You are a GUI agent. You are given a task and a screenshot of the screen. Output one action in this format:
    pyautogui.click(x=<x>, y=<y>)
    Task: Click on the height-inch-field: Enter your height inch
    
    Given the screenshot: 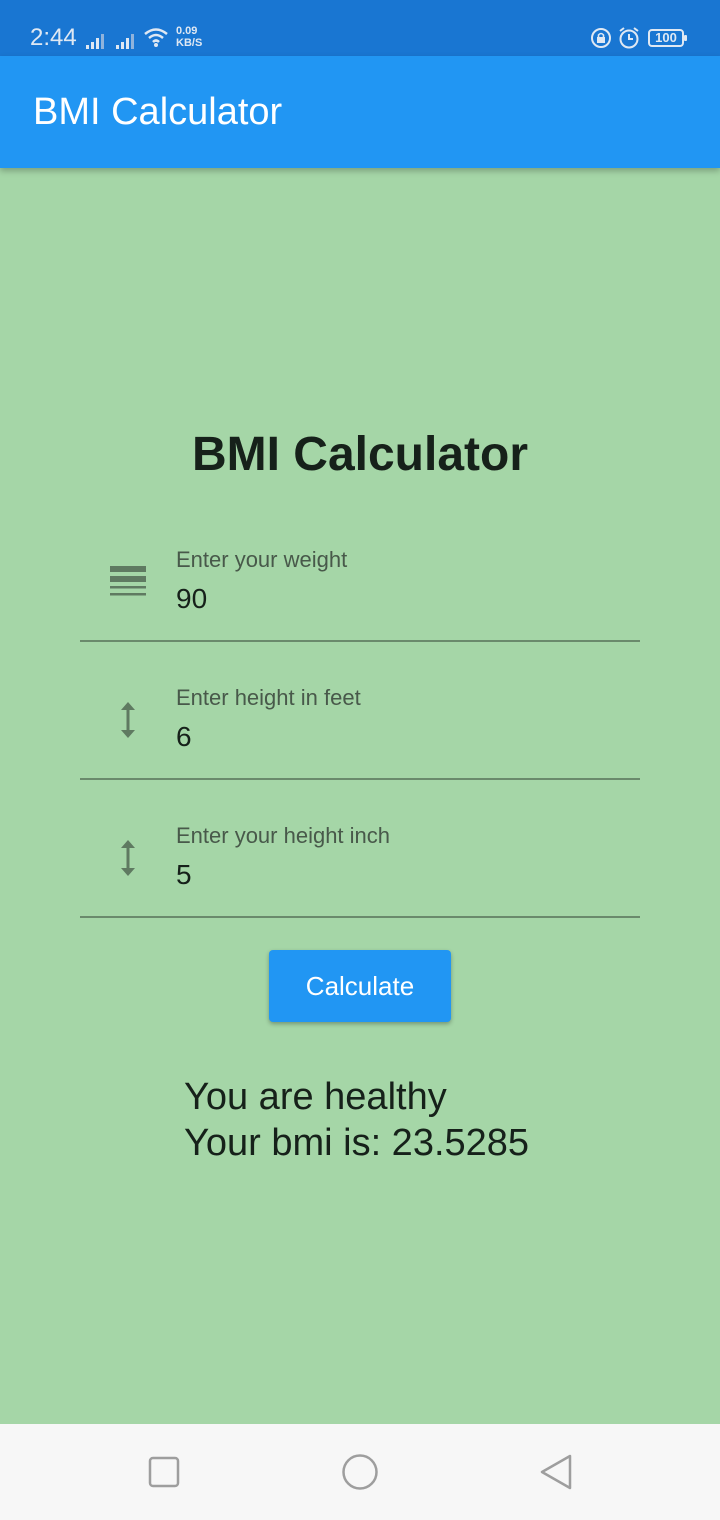 What is the action you would take?
    pyautogui.click(x=360, y=868)
    